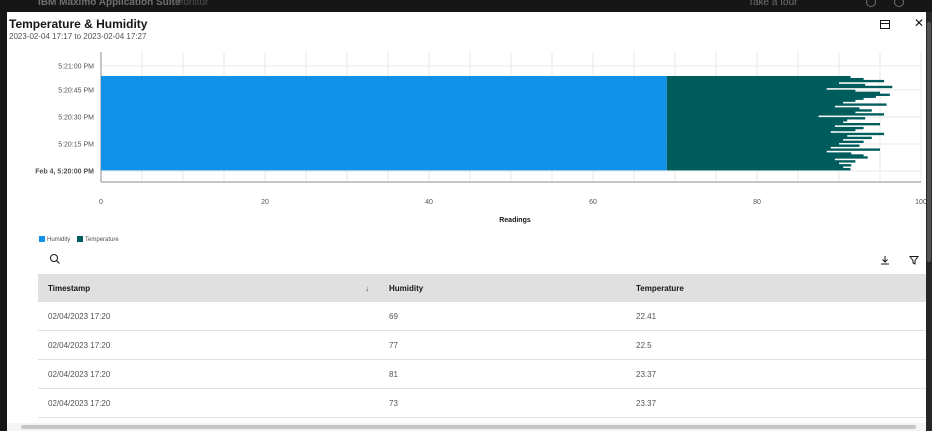 This screenshot has height=431, width=932. I want to click on legend-swatch-humidity, so click(42, 239).